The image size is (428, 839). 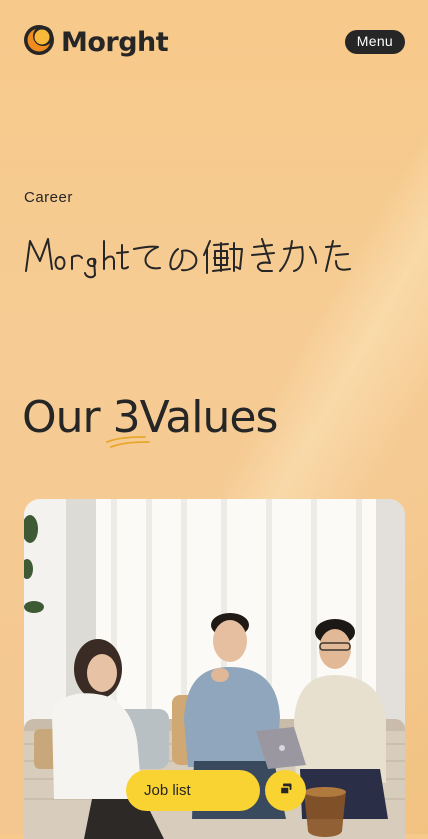 I want to click on values-heading: Our 3 Values, so click(x=150, y=420).